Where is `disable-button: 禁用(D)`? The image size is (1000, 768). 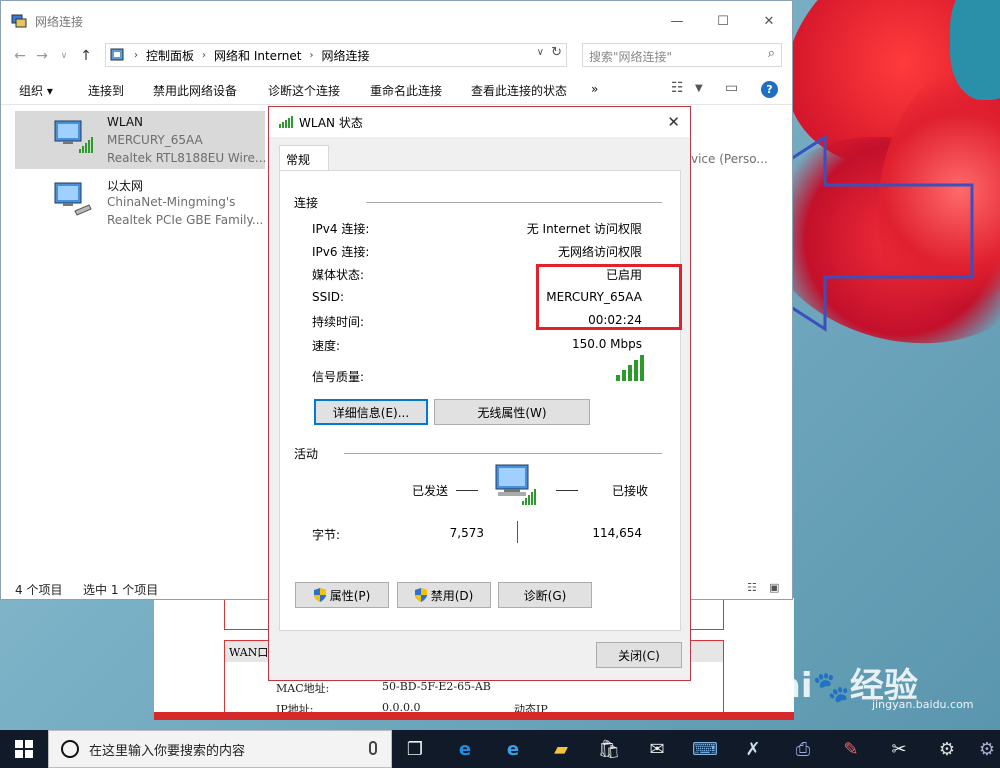
disable-button: 禁用(D) is located at coordinates (444, 595).